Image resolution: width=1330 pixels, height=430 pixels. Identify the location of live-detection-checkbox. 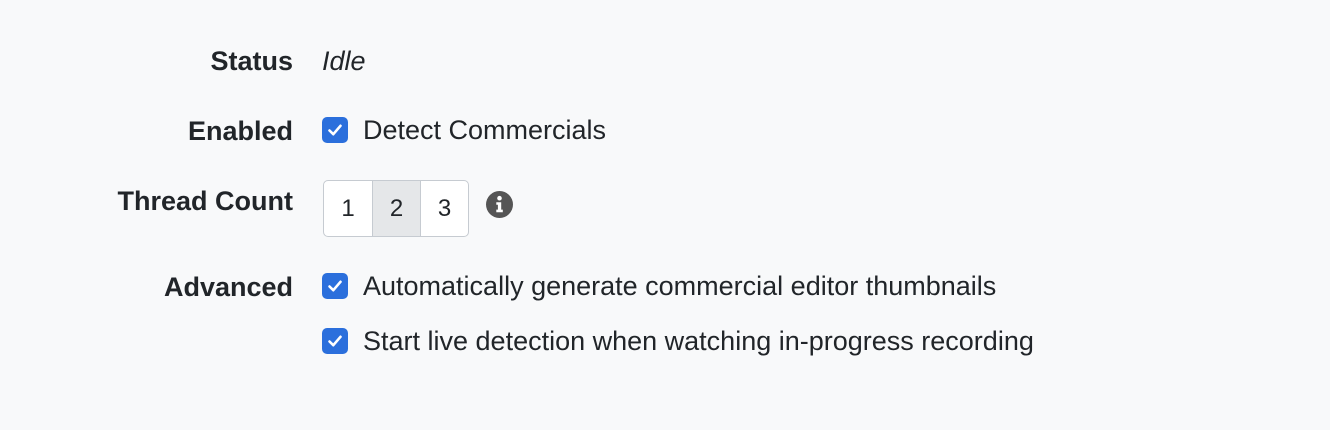
(335, 341).